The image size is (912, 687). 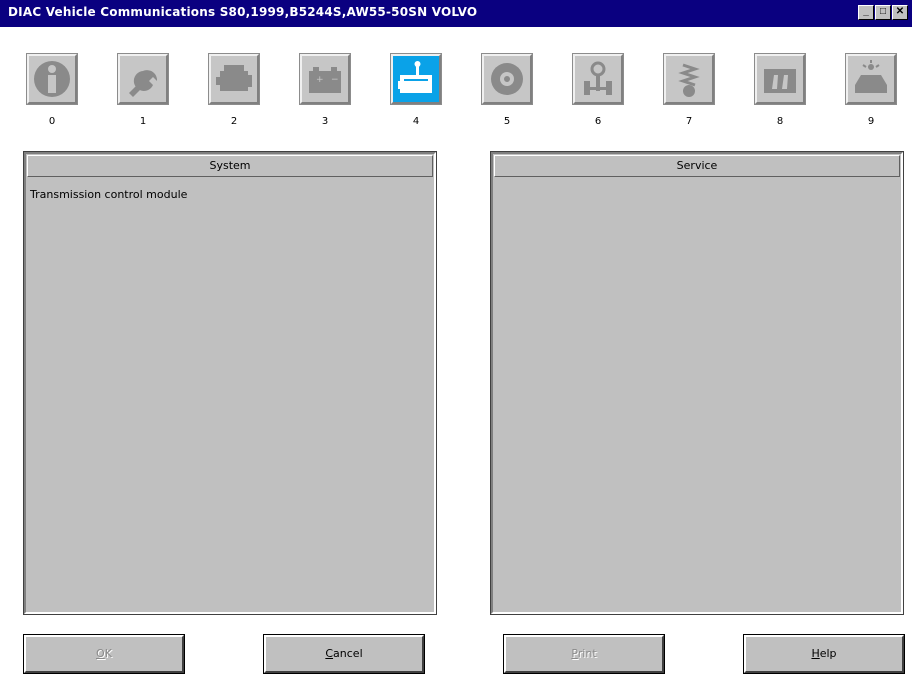 What do you see at coordinates (108, 653) in the screenshot?
I see `ok-button-label: K` at bounding box center [108, 653].